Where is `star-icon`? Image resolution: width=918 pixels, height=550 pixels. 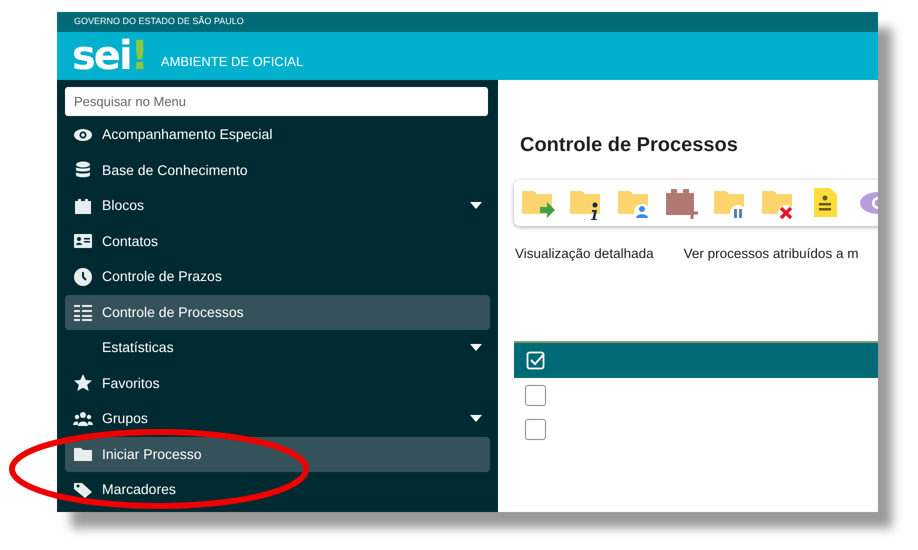
star-icon is located at coordinates (83, 383).